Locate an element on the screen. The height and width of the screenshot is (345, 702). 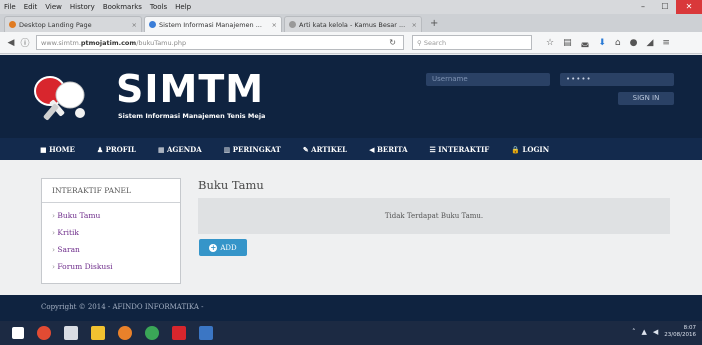
system-tray: ˄ ▲ ◀ 8:07 23/08/2016 is located at coordinates (664, 332).